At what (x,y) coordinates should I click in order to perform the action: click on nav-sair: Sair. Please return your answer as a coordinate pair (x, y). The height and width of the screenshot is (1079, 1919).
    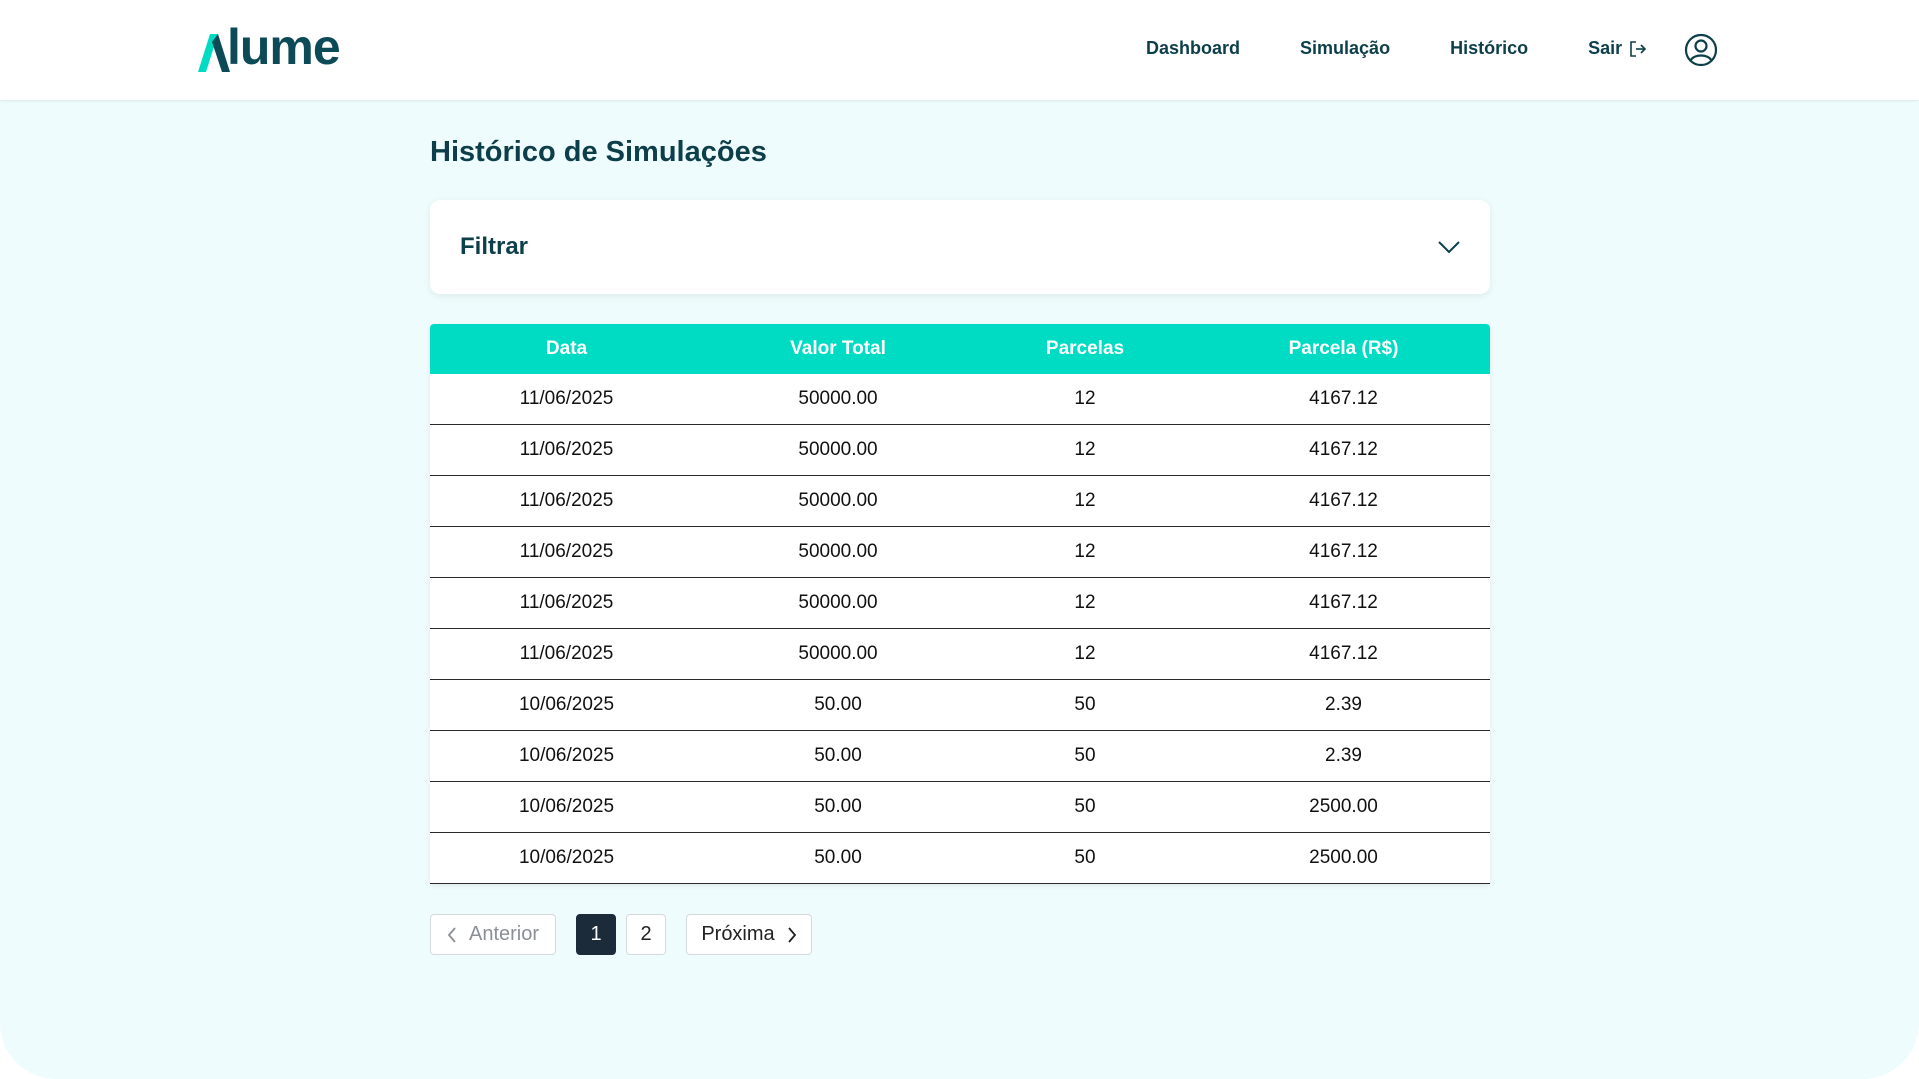
    Looking at the image, I should click on (1617, 48).